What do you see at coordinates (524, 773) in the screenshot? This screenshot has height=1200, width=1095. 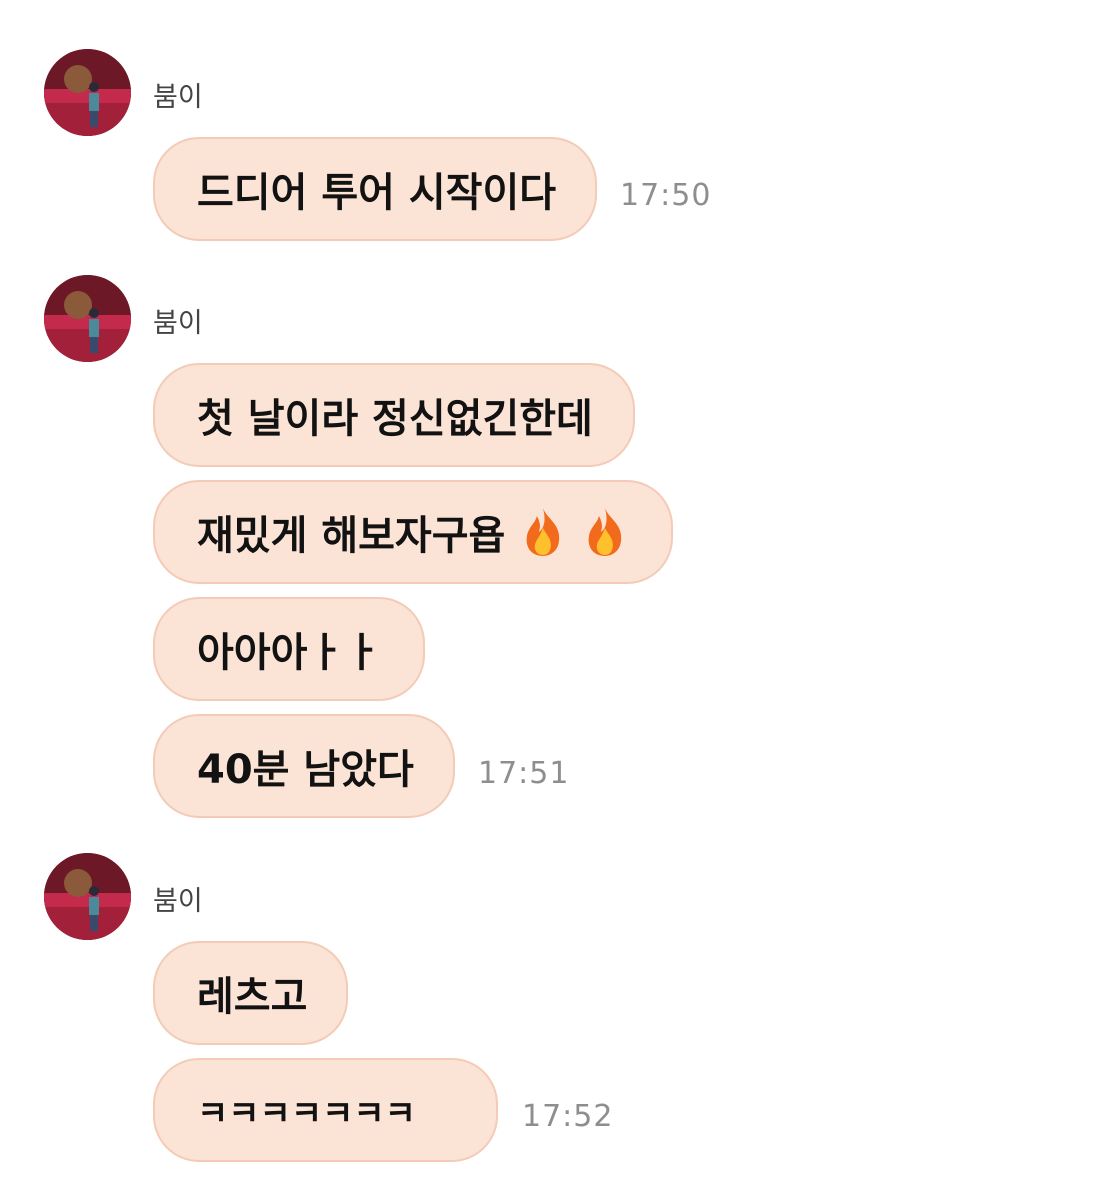 I see `message-timestamp: 17:51` at bounding box center [524, 773].